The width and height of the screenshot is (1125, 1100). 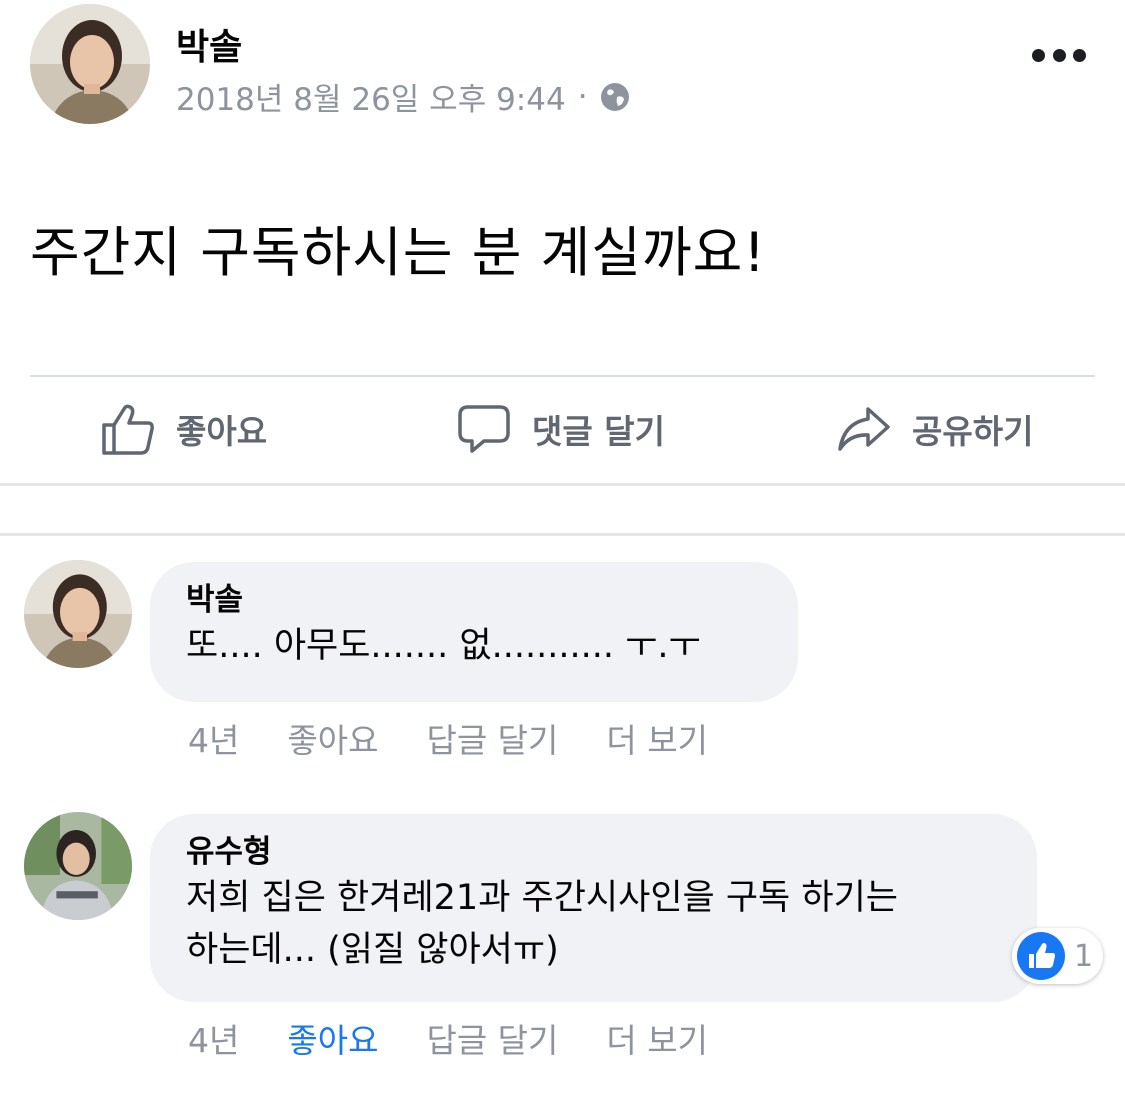 What do you see at coordinates (443, 646) in the screenshot?
I see `comment-text: 또.... 아무도....... 없........... ㅜ.ㅜ` at bounding box center [443, 646].